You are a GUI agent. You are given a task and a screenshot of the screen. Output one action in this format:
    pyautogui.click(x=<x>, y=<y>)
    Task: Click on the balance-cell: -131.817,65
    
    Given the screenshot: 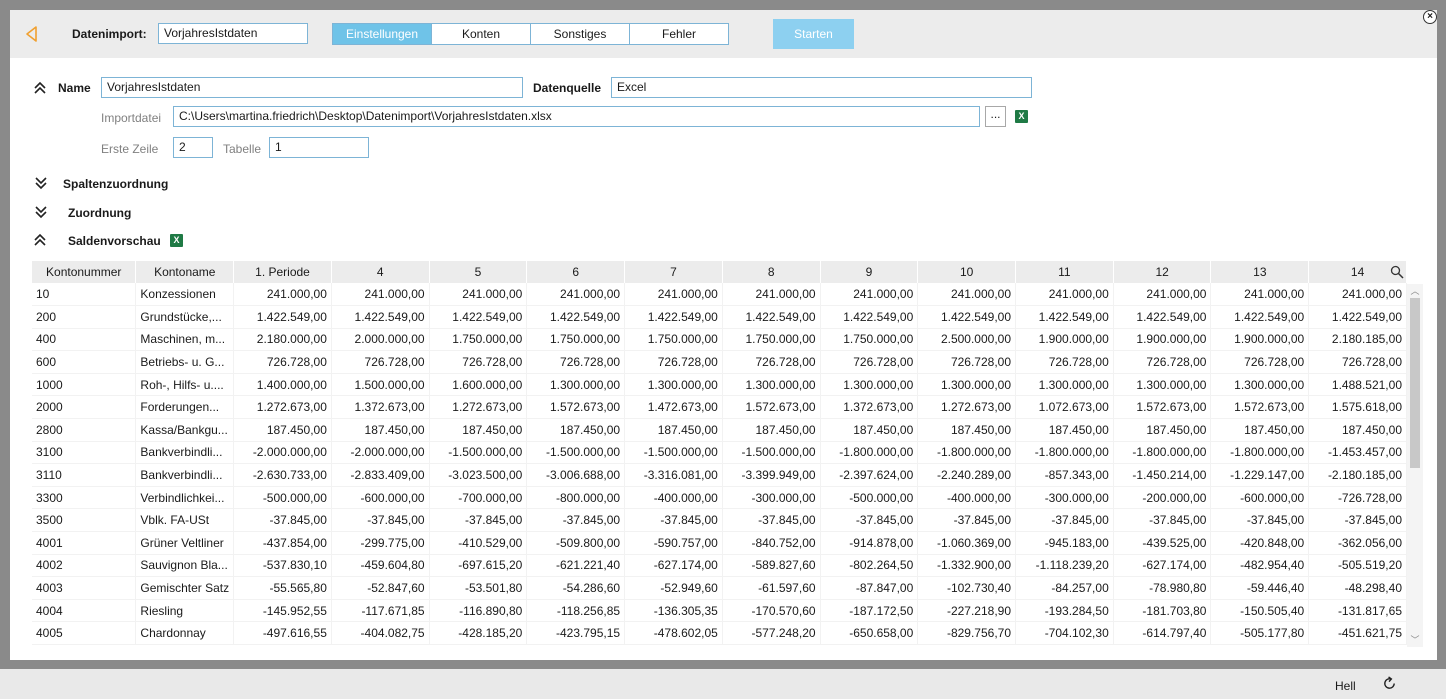 What is the action you would take?
    pyautogui.click(x=1357, y=611)
    